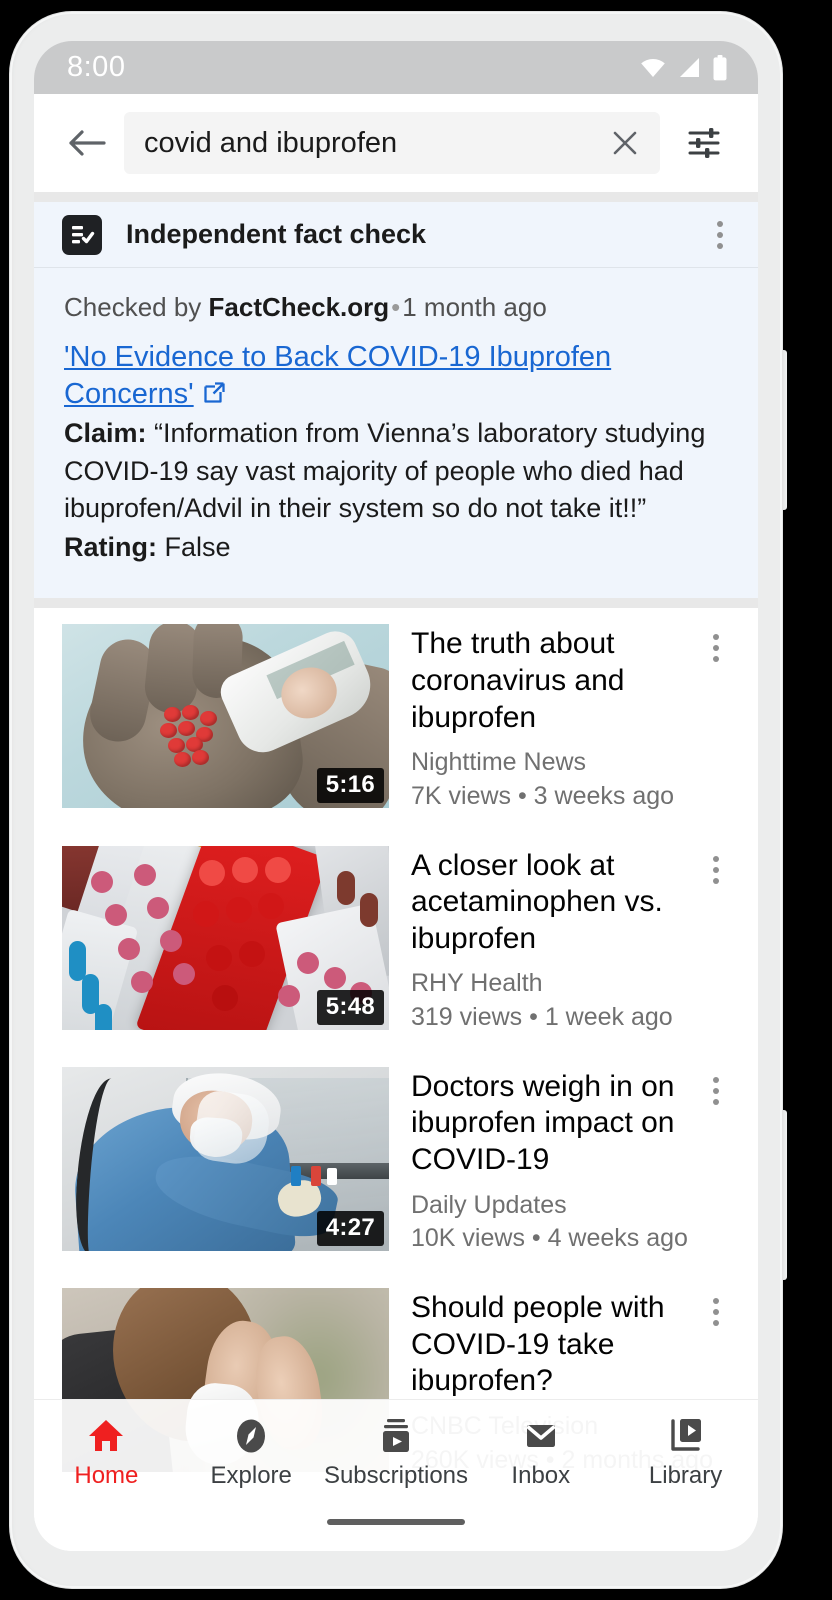 This screenshot has height=1600, width=832. Describe the element at coordinates (689, 67) in the screenshot. I see `cell-signal-icon` at that location.